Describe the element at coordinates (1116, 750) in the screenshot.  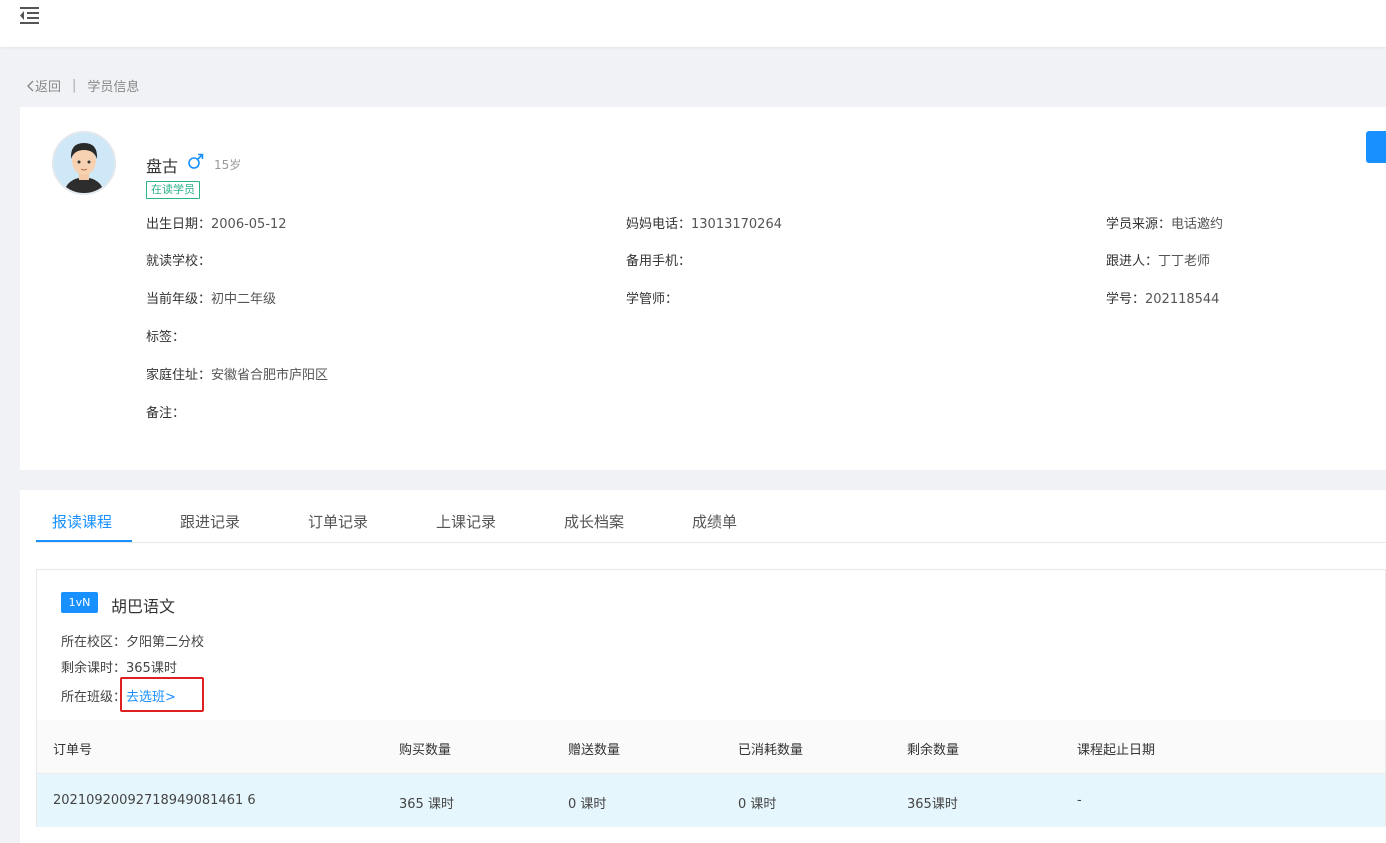
I see `col-course-period: 课程起止日期` at that location.